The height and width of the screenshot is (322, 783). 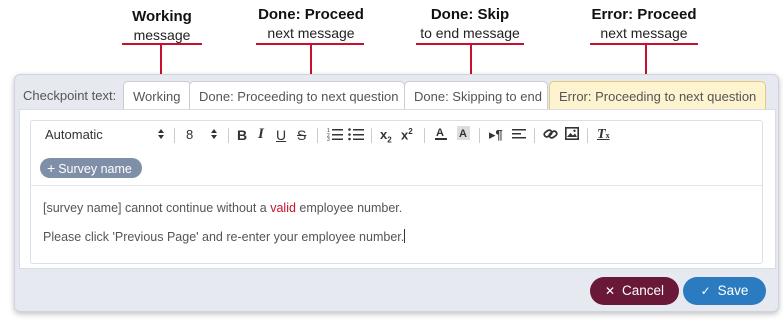 I want to click on callout-title: Working, so click(x=162, y=16).